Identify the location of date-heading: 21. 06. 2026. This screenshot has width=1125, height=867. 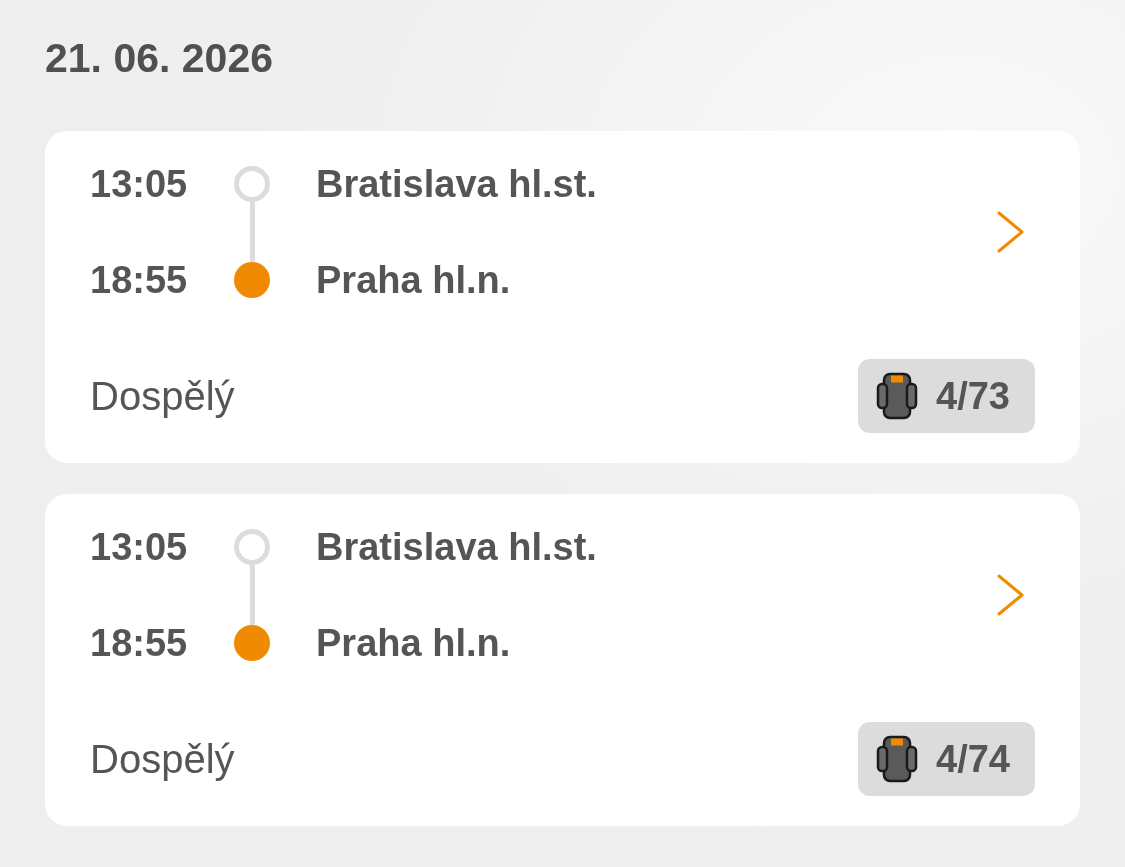
(159, 58).